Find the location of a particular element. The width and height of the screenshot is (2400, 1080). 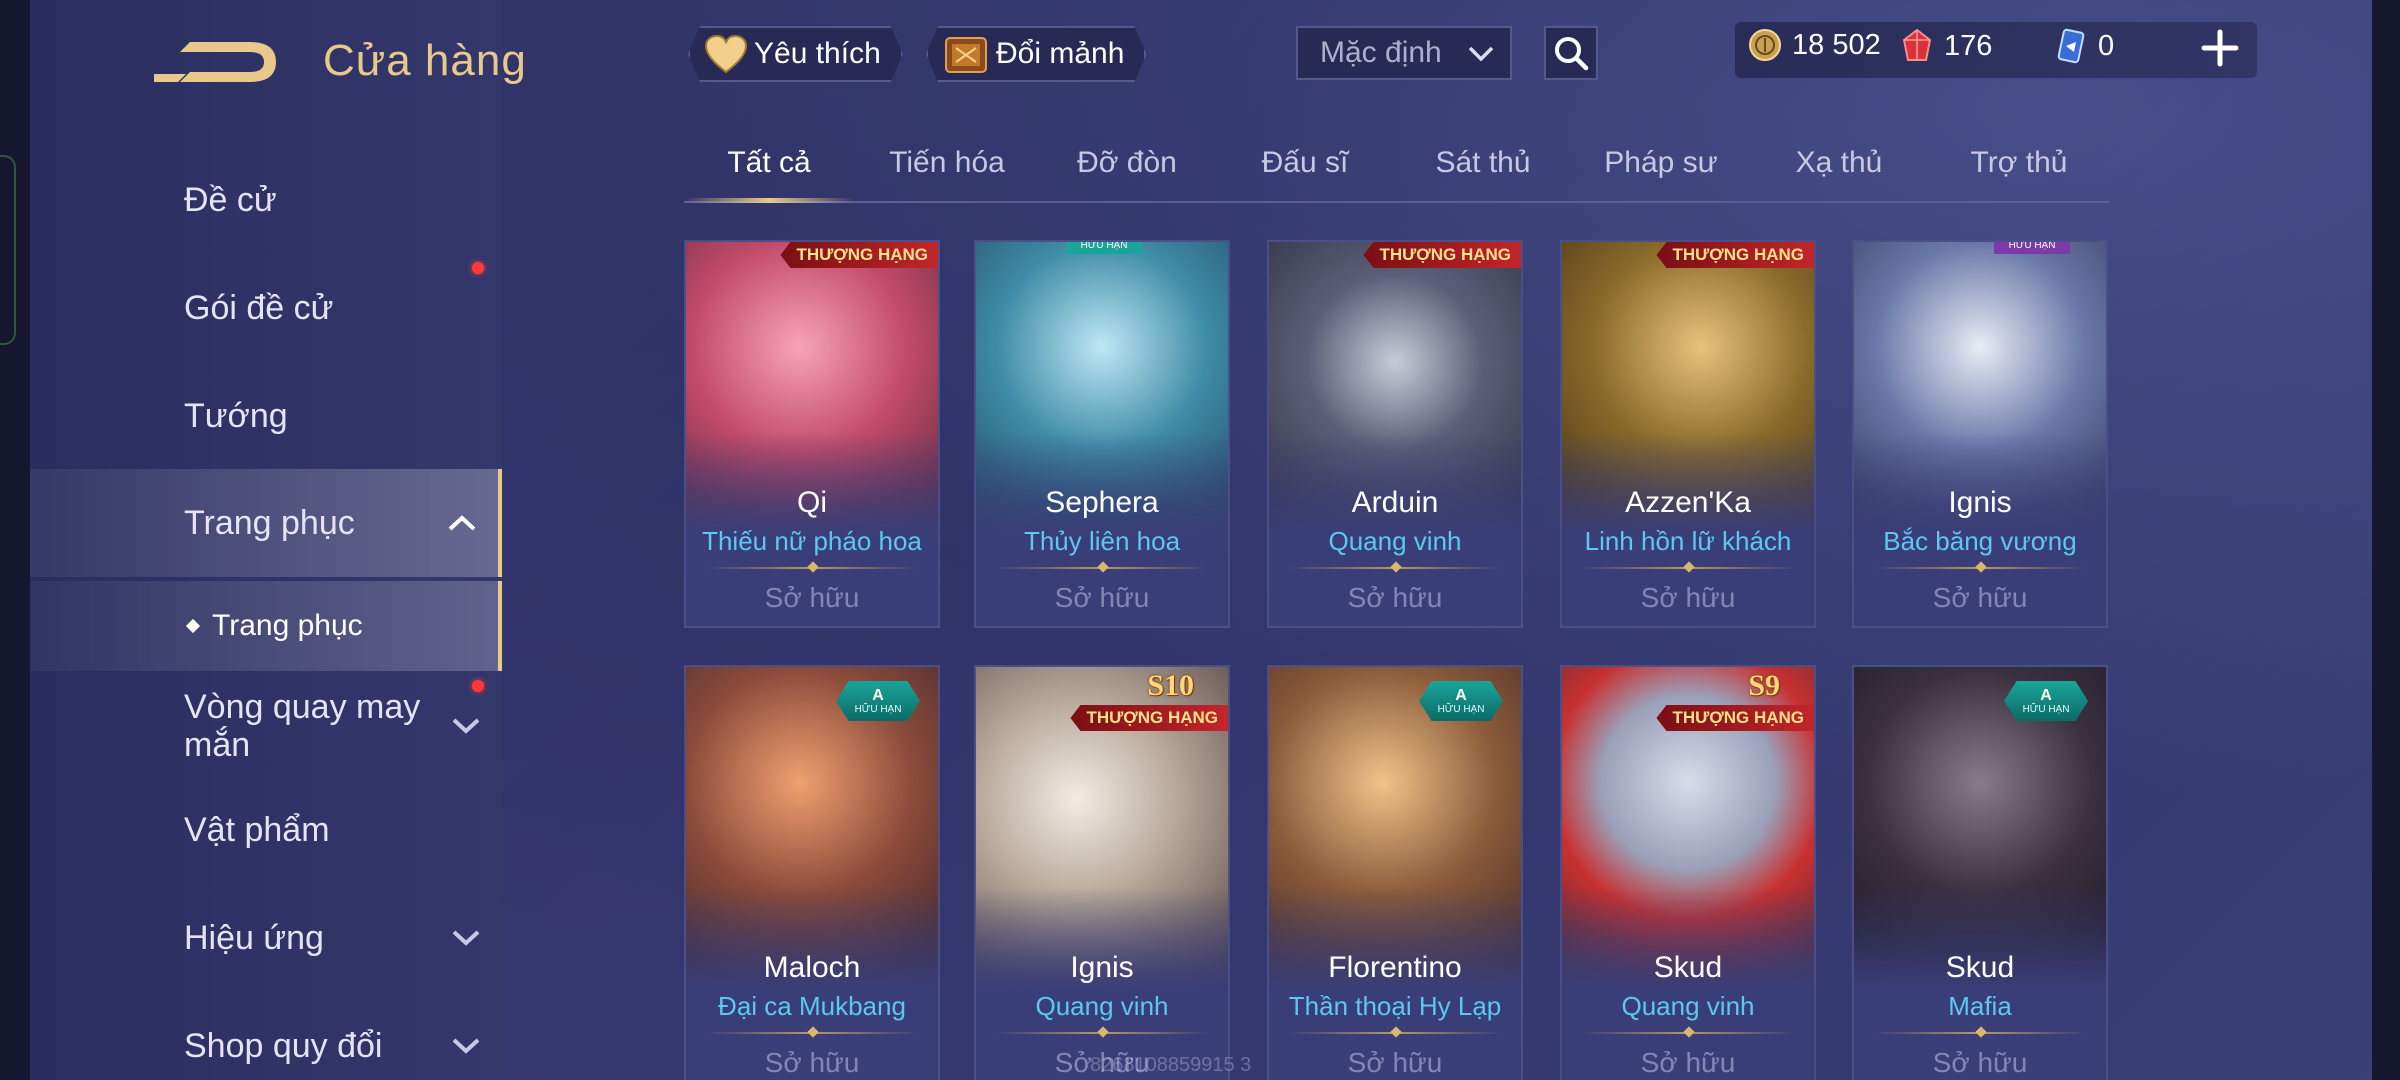

sidebar-item-heroes: Tướng is located at coordinates (266, 416).